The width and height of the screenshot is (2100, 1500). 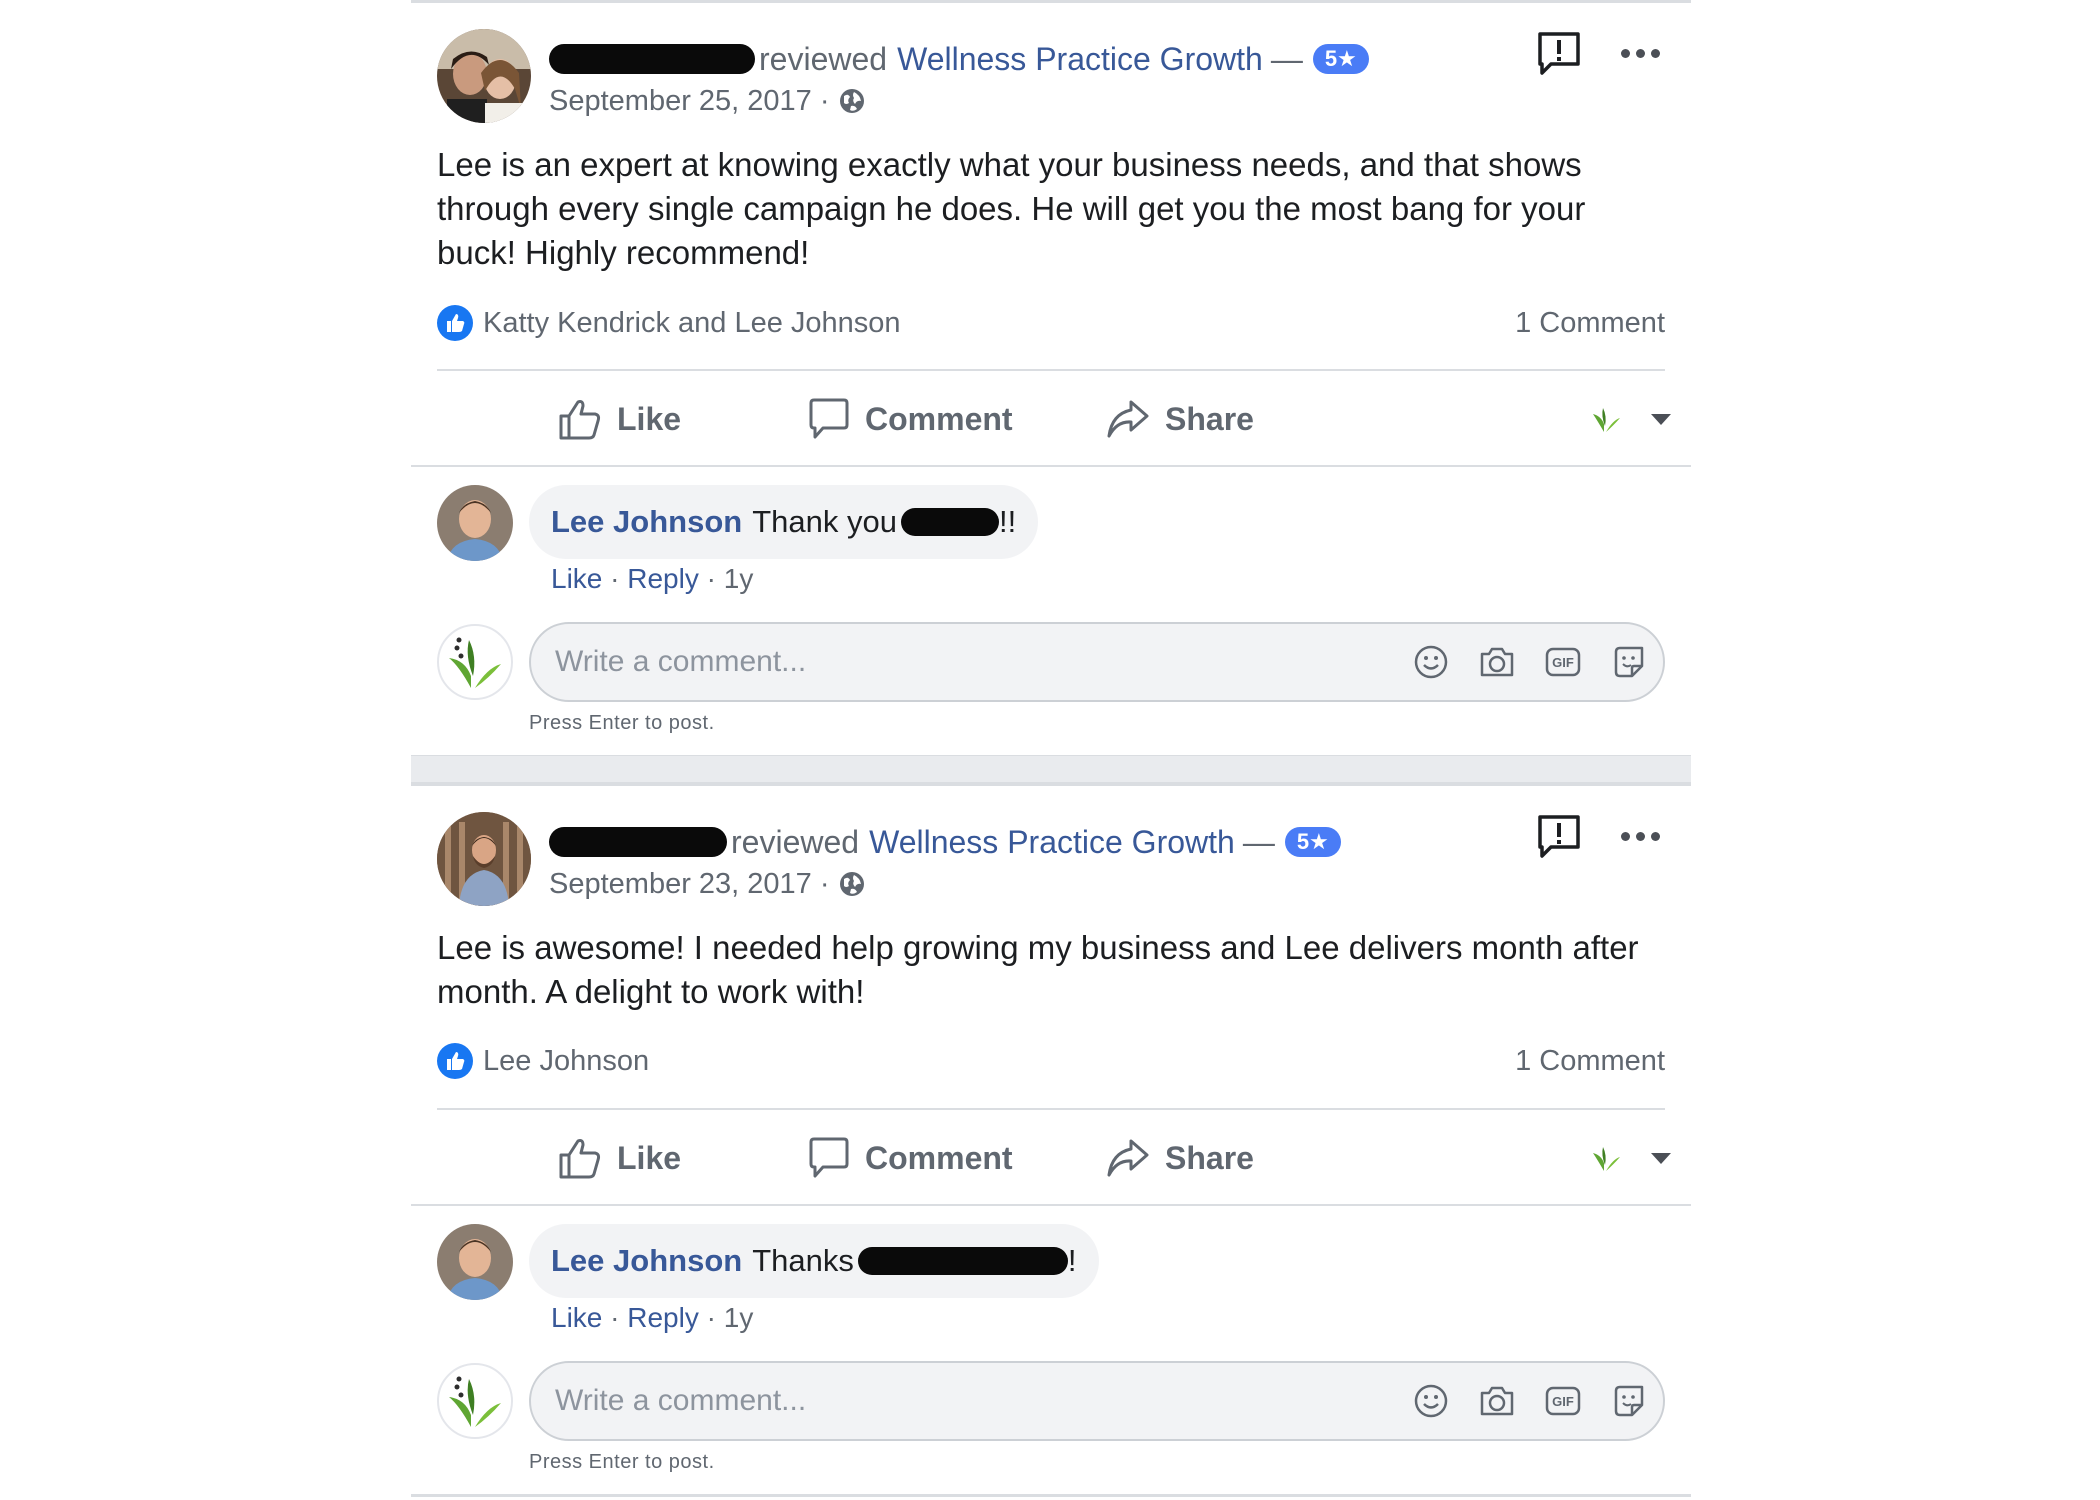 What do you see at coordinates (1051, 1495) in the screenshot?
I see `feed-bottom-border` at bounding box center [1051, 1495].